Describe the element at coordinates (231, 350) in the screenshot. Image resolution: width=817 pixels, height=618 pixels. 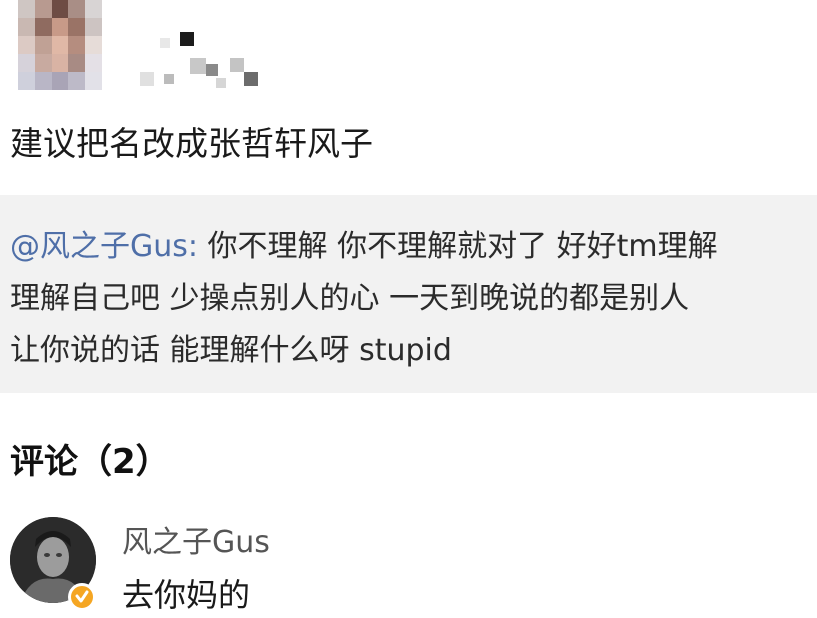
I see `repost-line-3: 让你说的话 能理解什么呀 stupid` at that location.